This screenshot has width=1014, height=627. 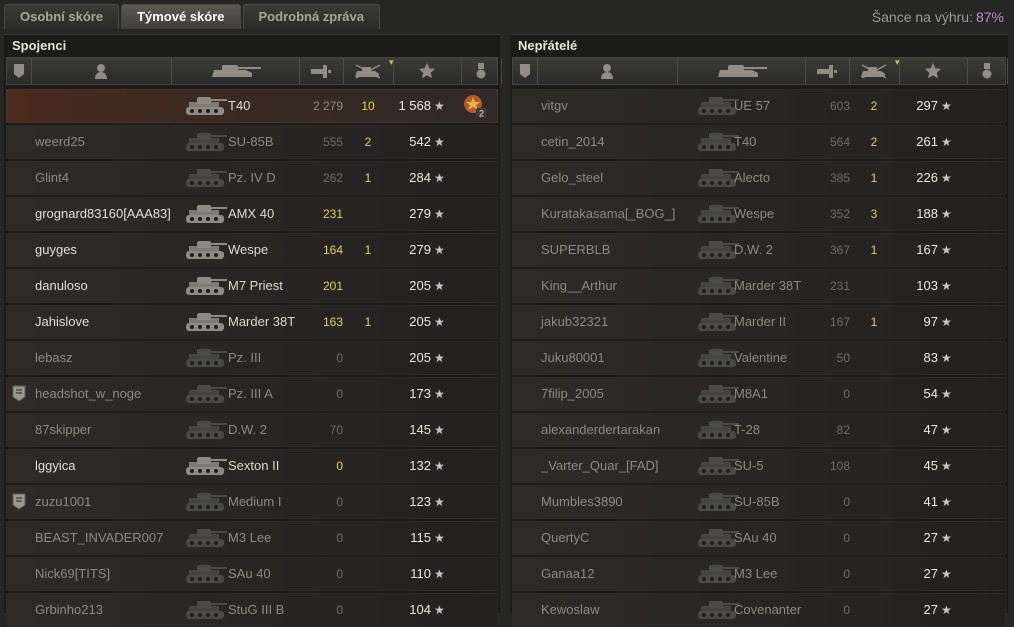 I want to click on player-row: danuloso M7 Priest 201 205 ★, so click(x=252, y=286).